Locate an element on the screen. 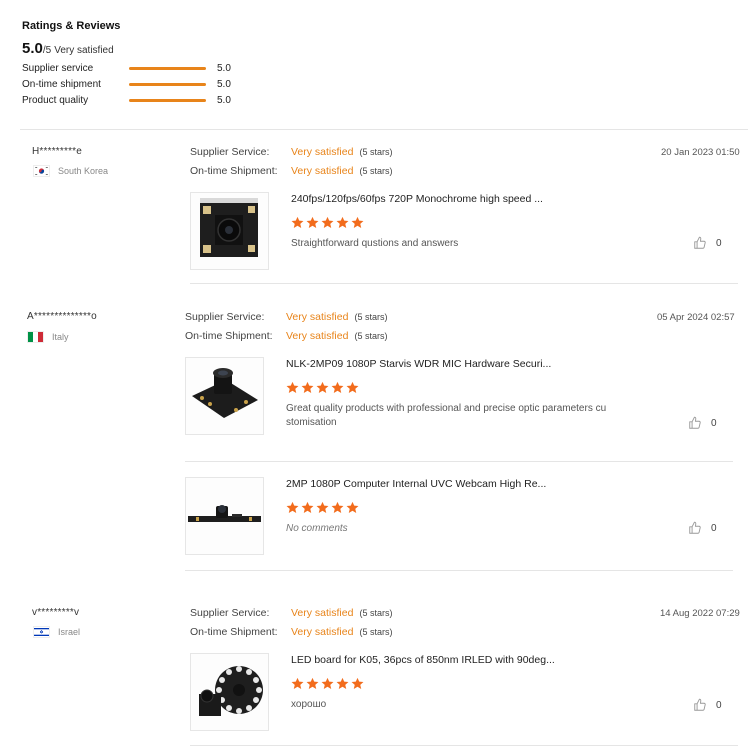 The height and width of the screenshot is (750, 750). reviewer-name: v*********v is located at coordinates (56, 612).